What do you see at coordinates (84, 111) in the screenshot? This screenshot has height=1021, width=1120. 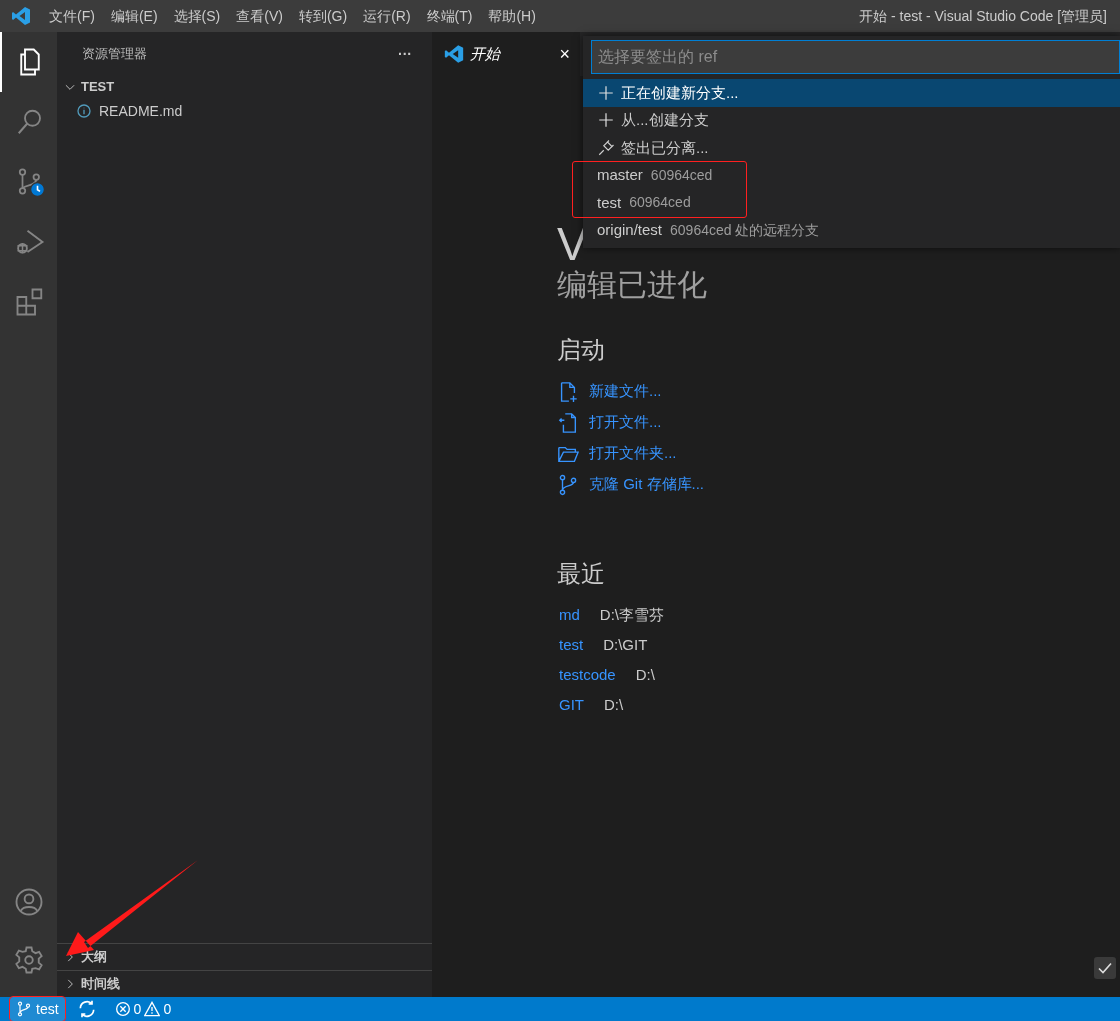 I see `info-icon` at bounding box center [84, 111].